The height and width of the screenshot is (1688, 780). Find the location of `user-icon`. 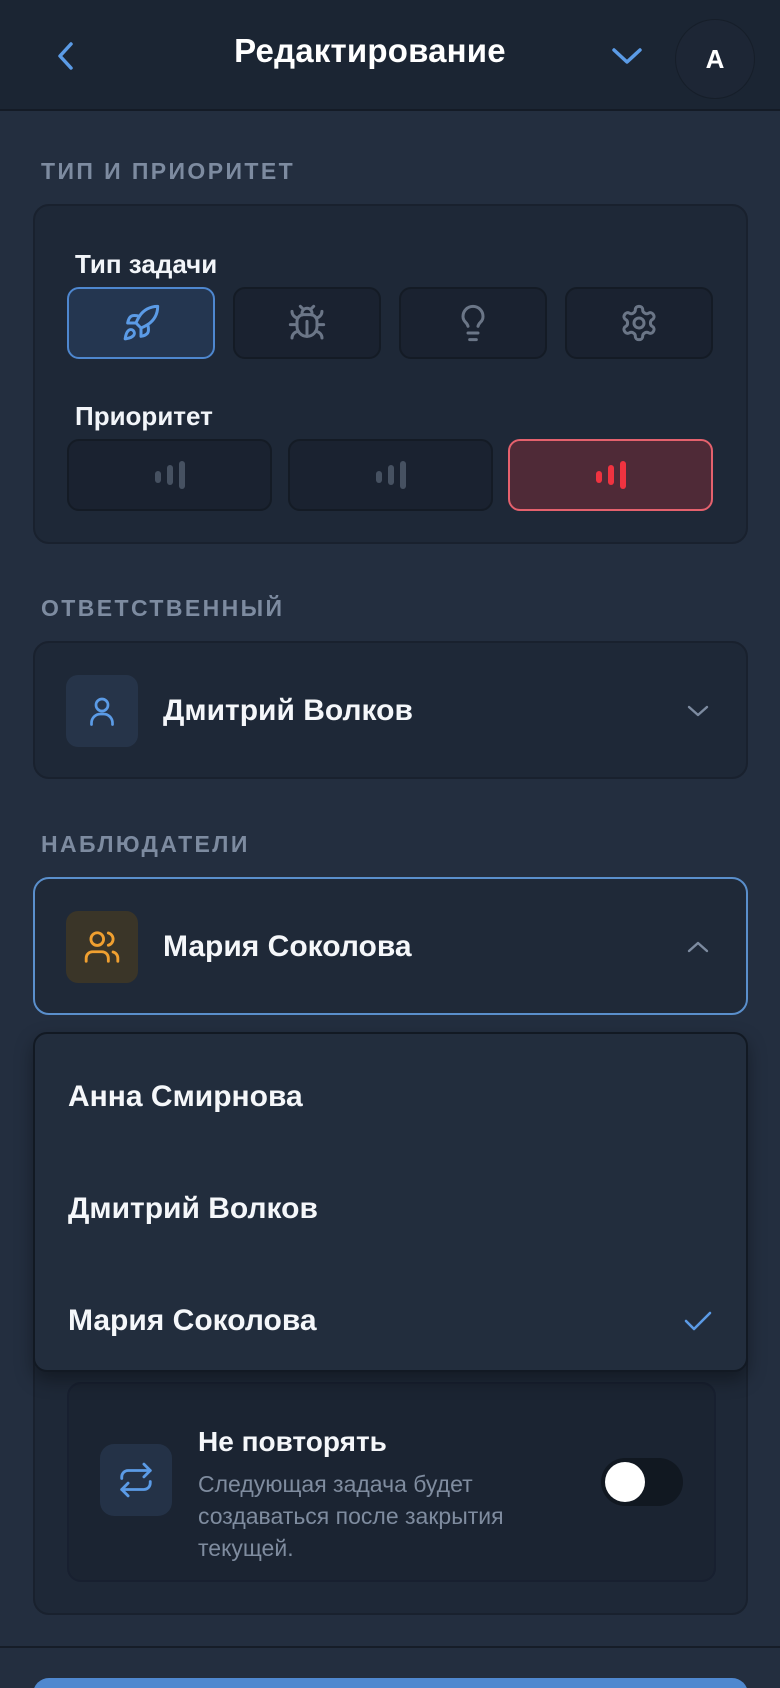

user-icon is located at coordinates (102, 711).